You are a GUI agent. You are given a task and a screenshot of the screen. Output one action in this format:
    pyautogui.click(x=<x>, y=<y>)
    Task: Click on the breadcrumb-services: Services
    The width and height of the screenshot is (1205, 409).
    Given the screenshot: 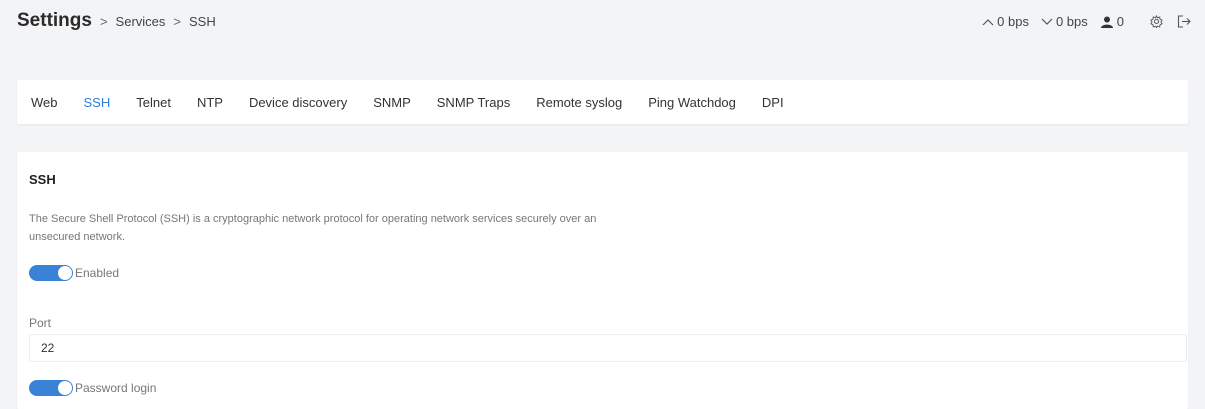 What is the action you would take?
    pyautogui.click(x=141, y=21)
    